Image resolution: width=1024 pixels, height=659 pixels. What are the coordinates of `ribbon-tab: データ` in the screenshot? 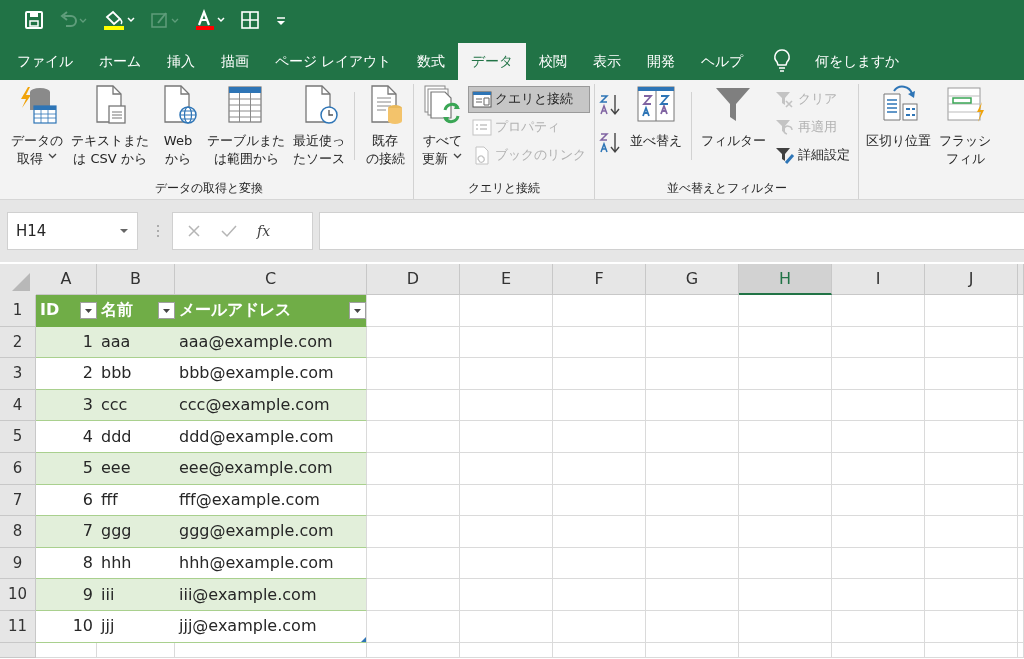 It's located at (492, 61).